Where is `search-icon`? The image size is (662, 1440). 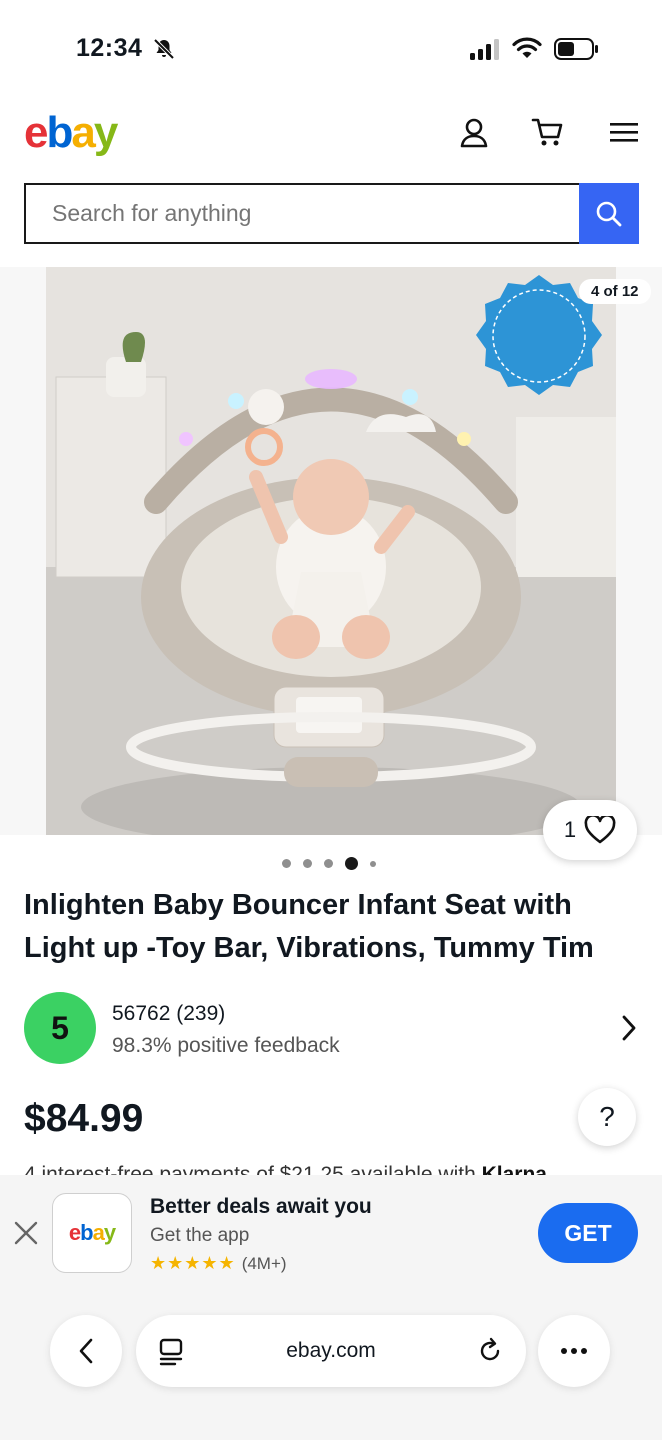
search-icon is located at coordinates (609, 213).